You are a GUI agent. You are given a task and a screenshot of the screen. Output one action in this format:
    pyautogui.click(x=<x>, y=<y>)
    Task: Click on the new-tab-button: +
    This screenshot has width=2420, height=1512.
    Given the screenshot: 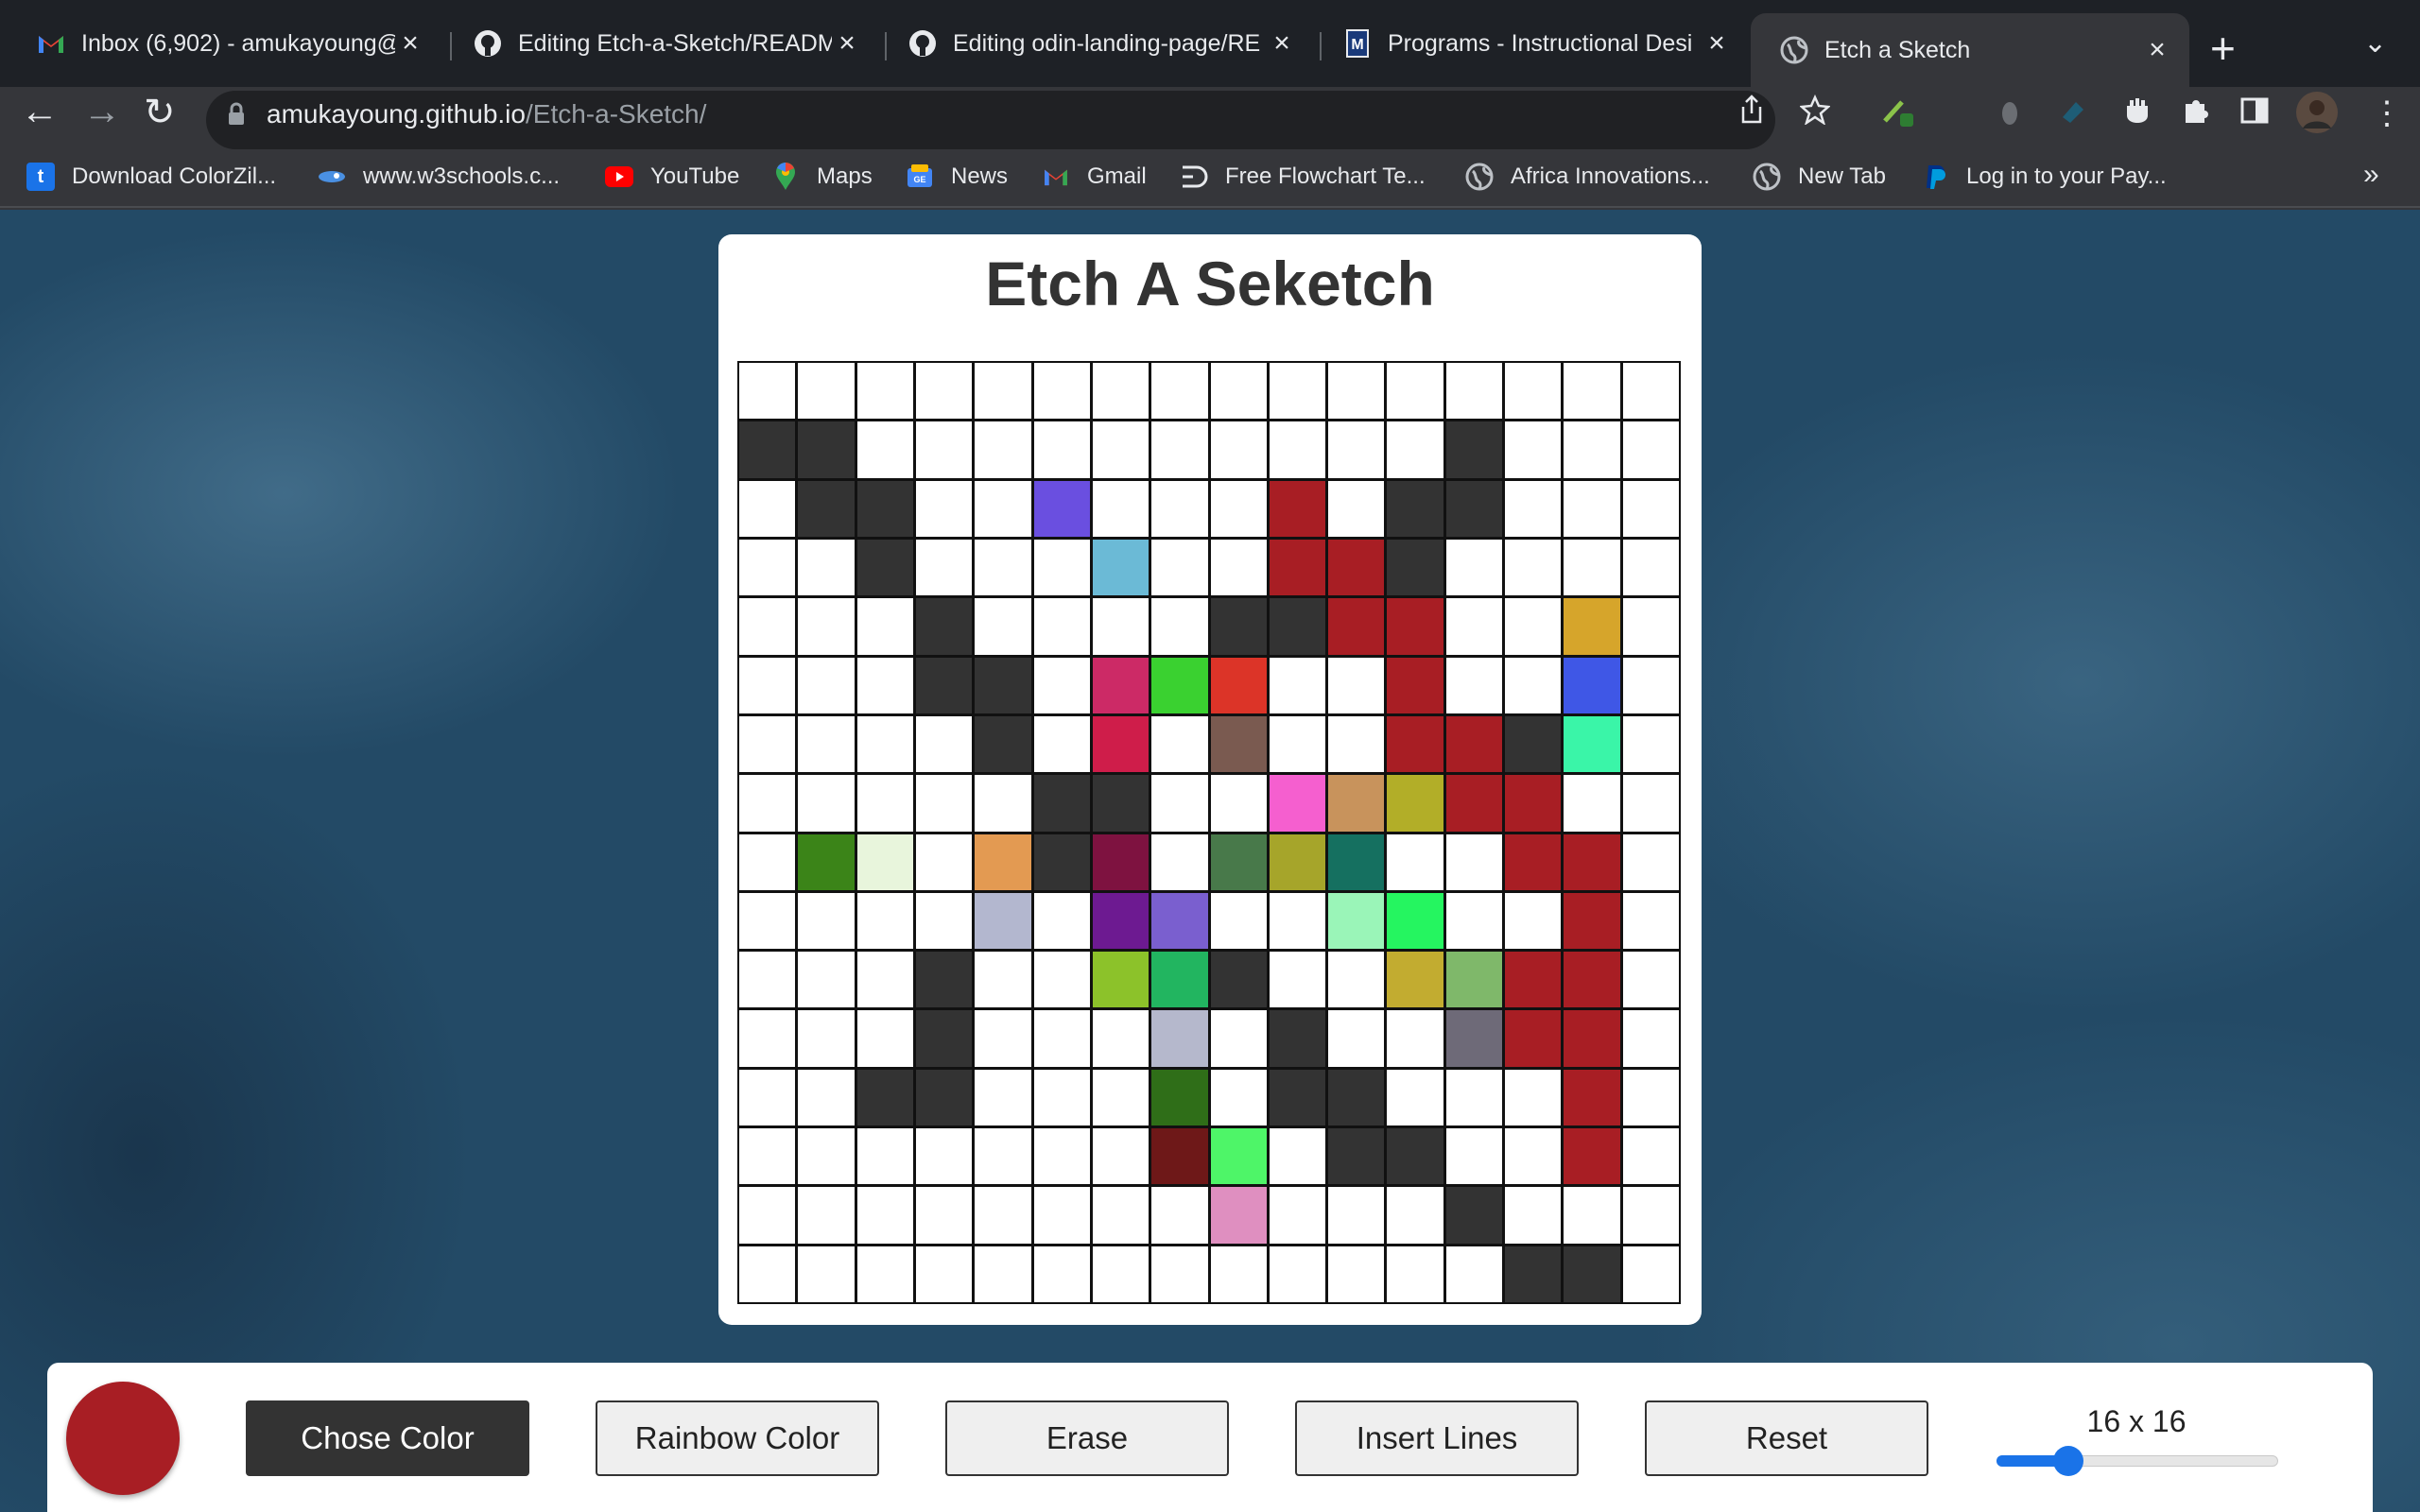 What is the action you would take?
    pyautogui.click(x=2223, y=48)
    